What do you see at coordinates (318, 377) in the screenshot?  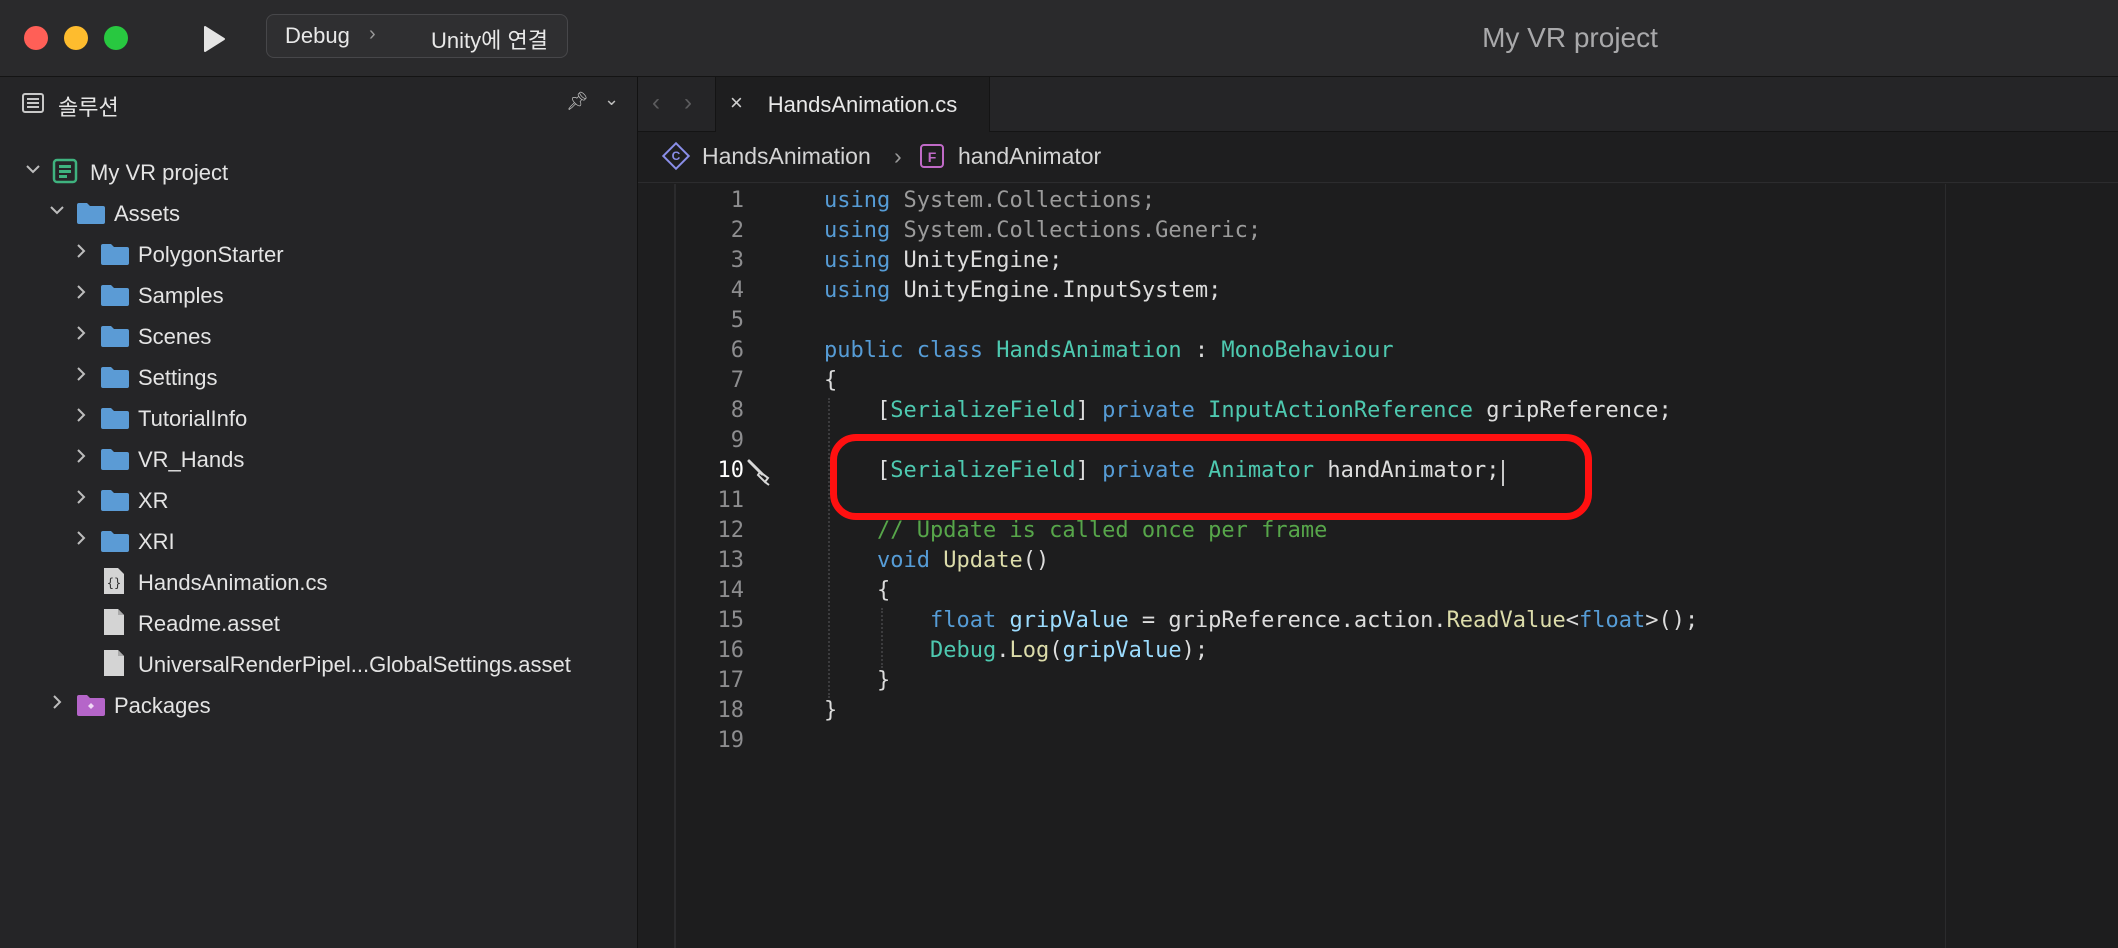 I see `tree-item-settings: Settings` at bounding box center [318, 377].